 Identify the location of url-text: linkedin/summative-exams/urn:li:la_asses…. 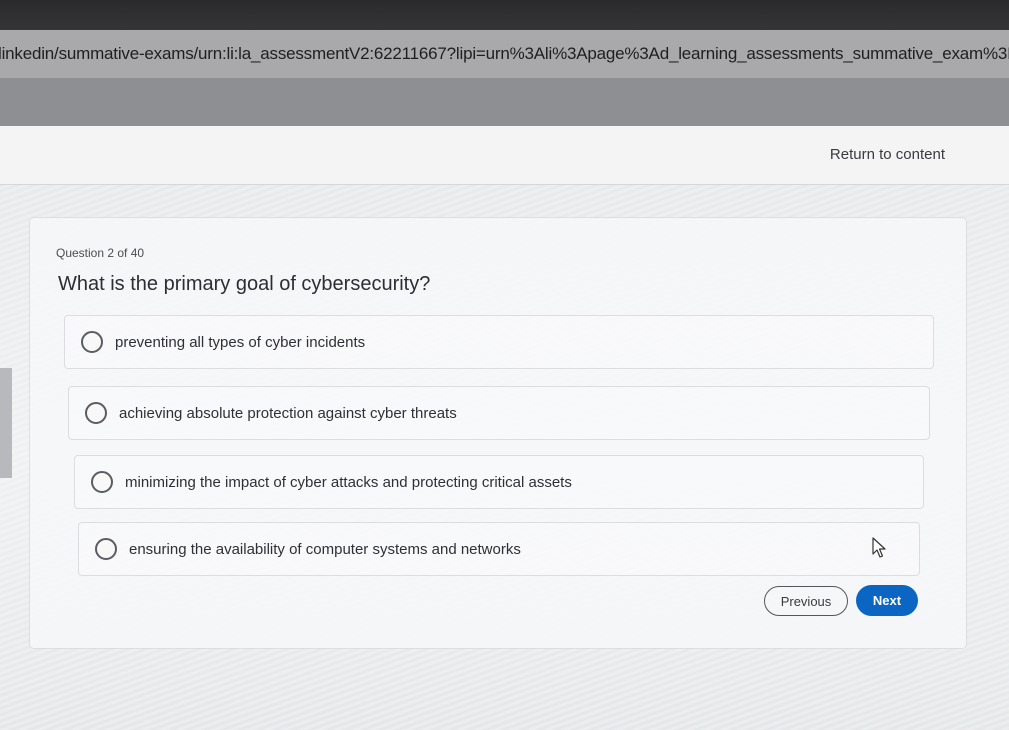
(504, 53).